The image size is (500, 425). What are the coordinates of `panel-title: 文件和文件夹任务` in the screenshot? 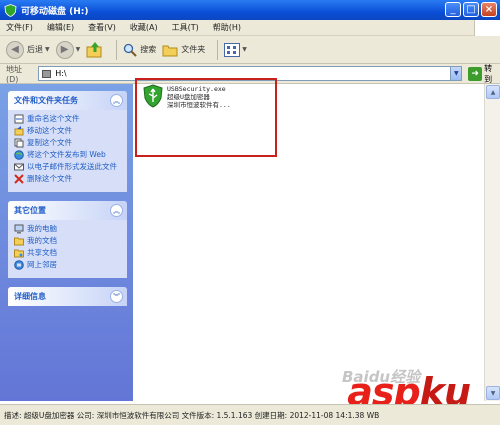 It's located at (46, 100).